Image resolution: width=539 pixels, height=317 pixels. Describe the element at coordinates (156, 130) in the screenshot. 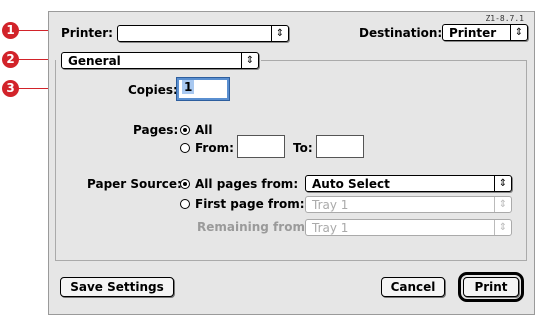

I see `pages-label: Pages:` at that location.